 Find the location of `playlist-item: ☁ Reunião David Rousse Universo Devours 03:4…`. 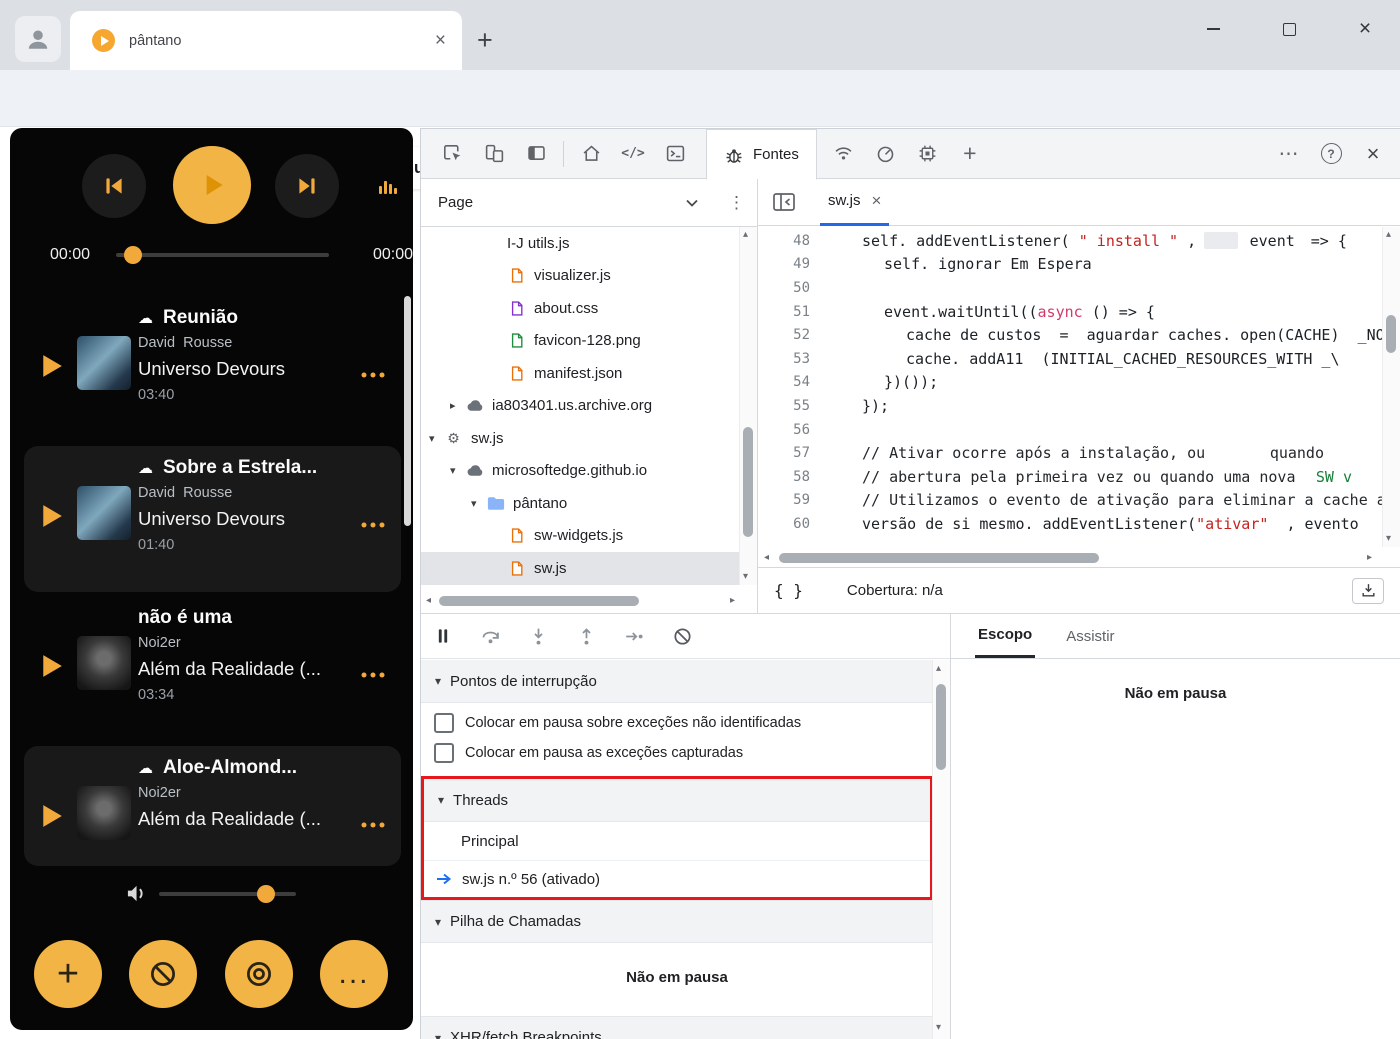

playlist-item: ☁ Reunião David Rousse Universo Devours 03:4… is located at coordinates (211, 369).